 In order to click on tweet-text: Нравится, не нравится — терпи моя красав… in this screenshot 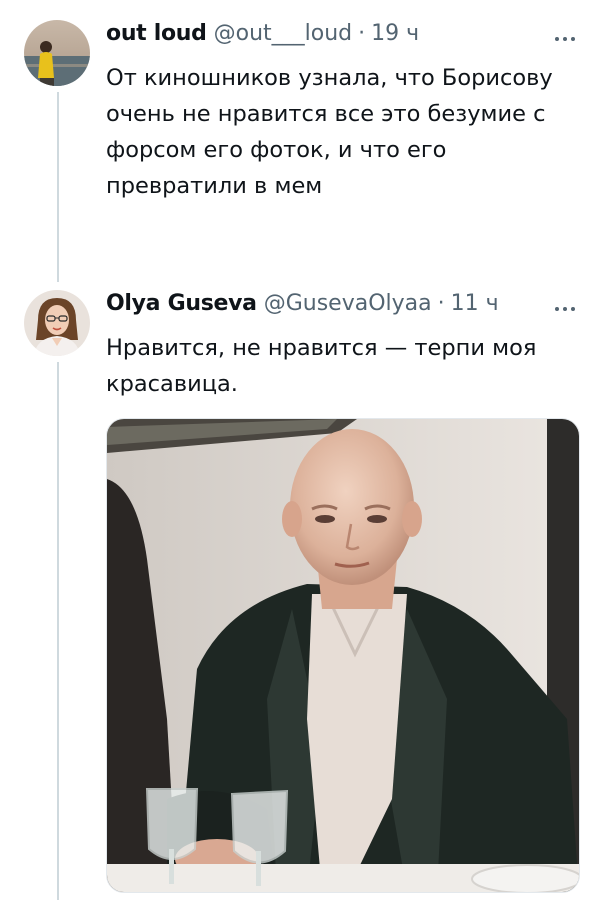, I will do `click(341, 366)`.